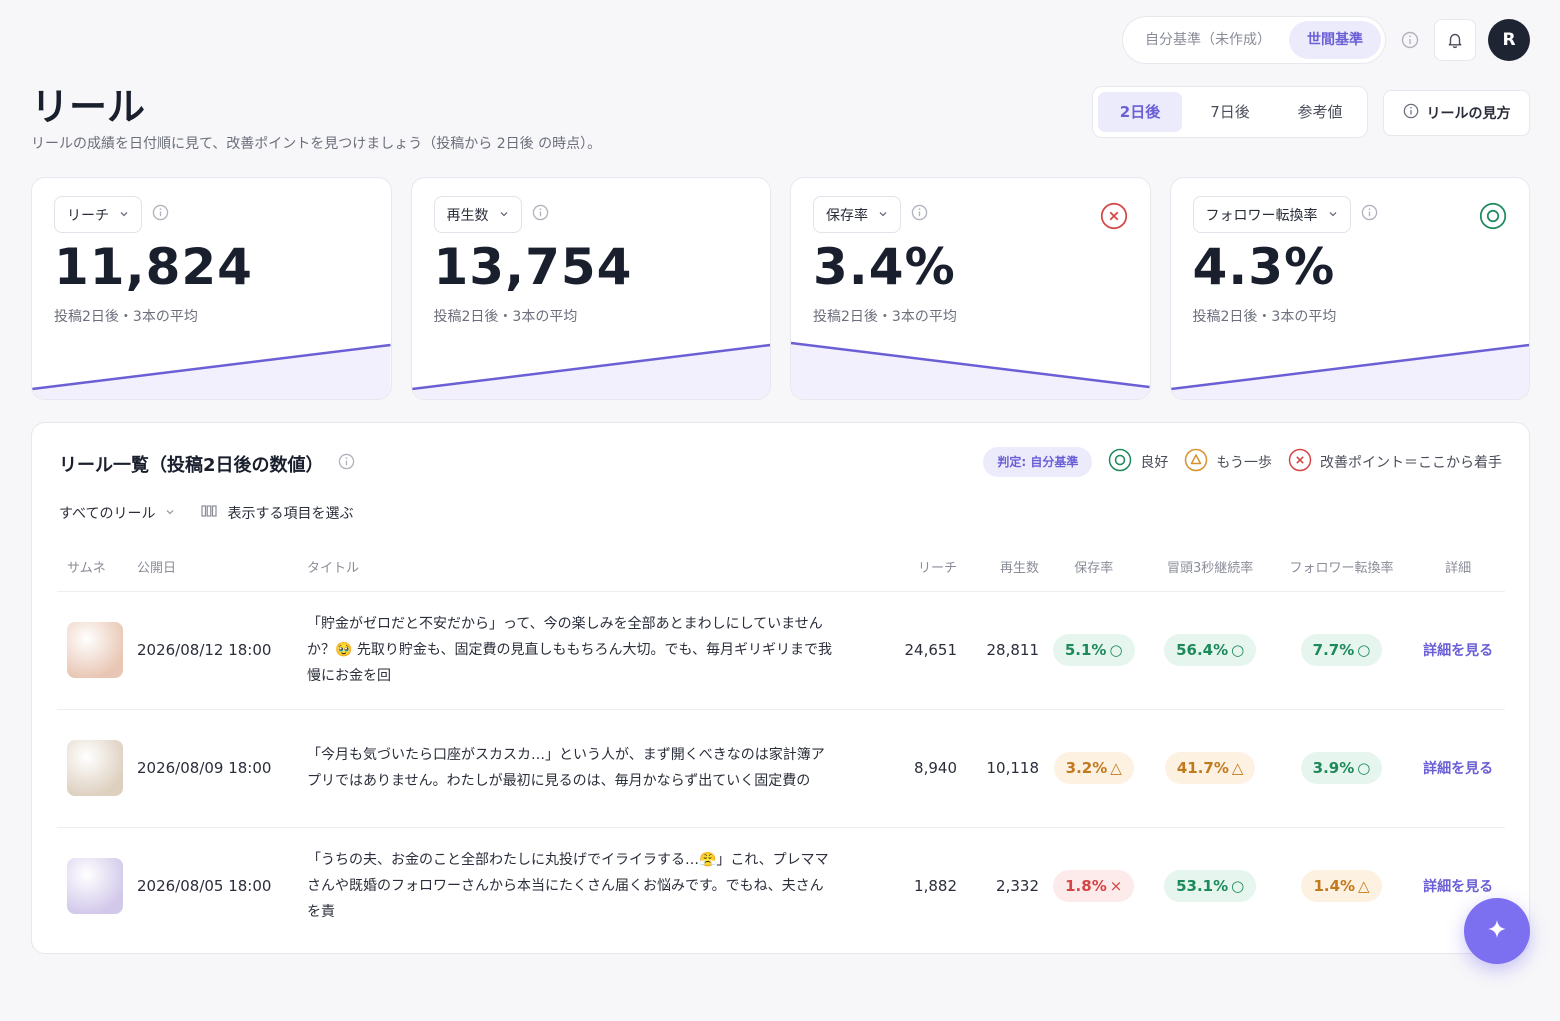 Image resolution: width=1560 pixels, height=1021 pixels. I want to click on hook-rate-badge-value: 41.7%, so click(1202, 768).